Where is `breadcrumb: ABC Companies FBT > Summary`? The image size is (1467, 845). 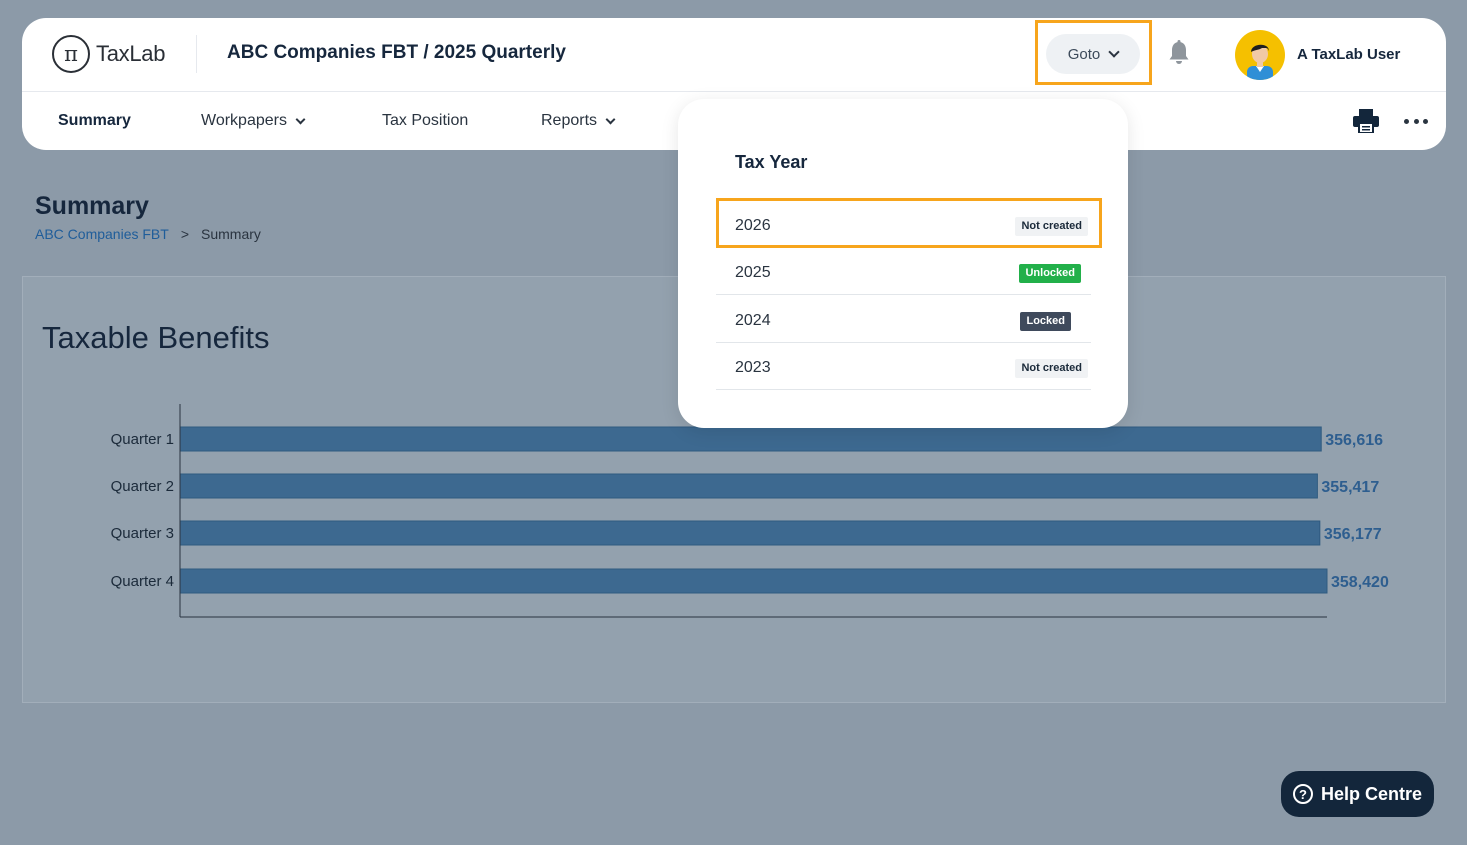
breadcrumb: ABC Companies FBT > Summary is located at coordinates (148, 234).